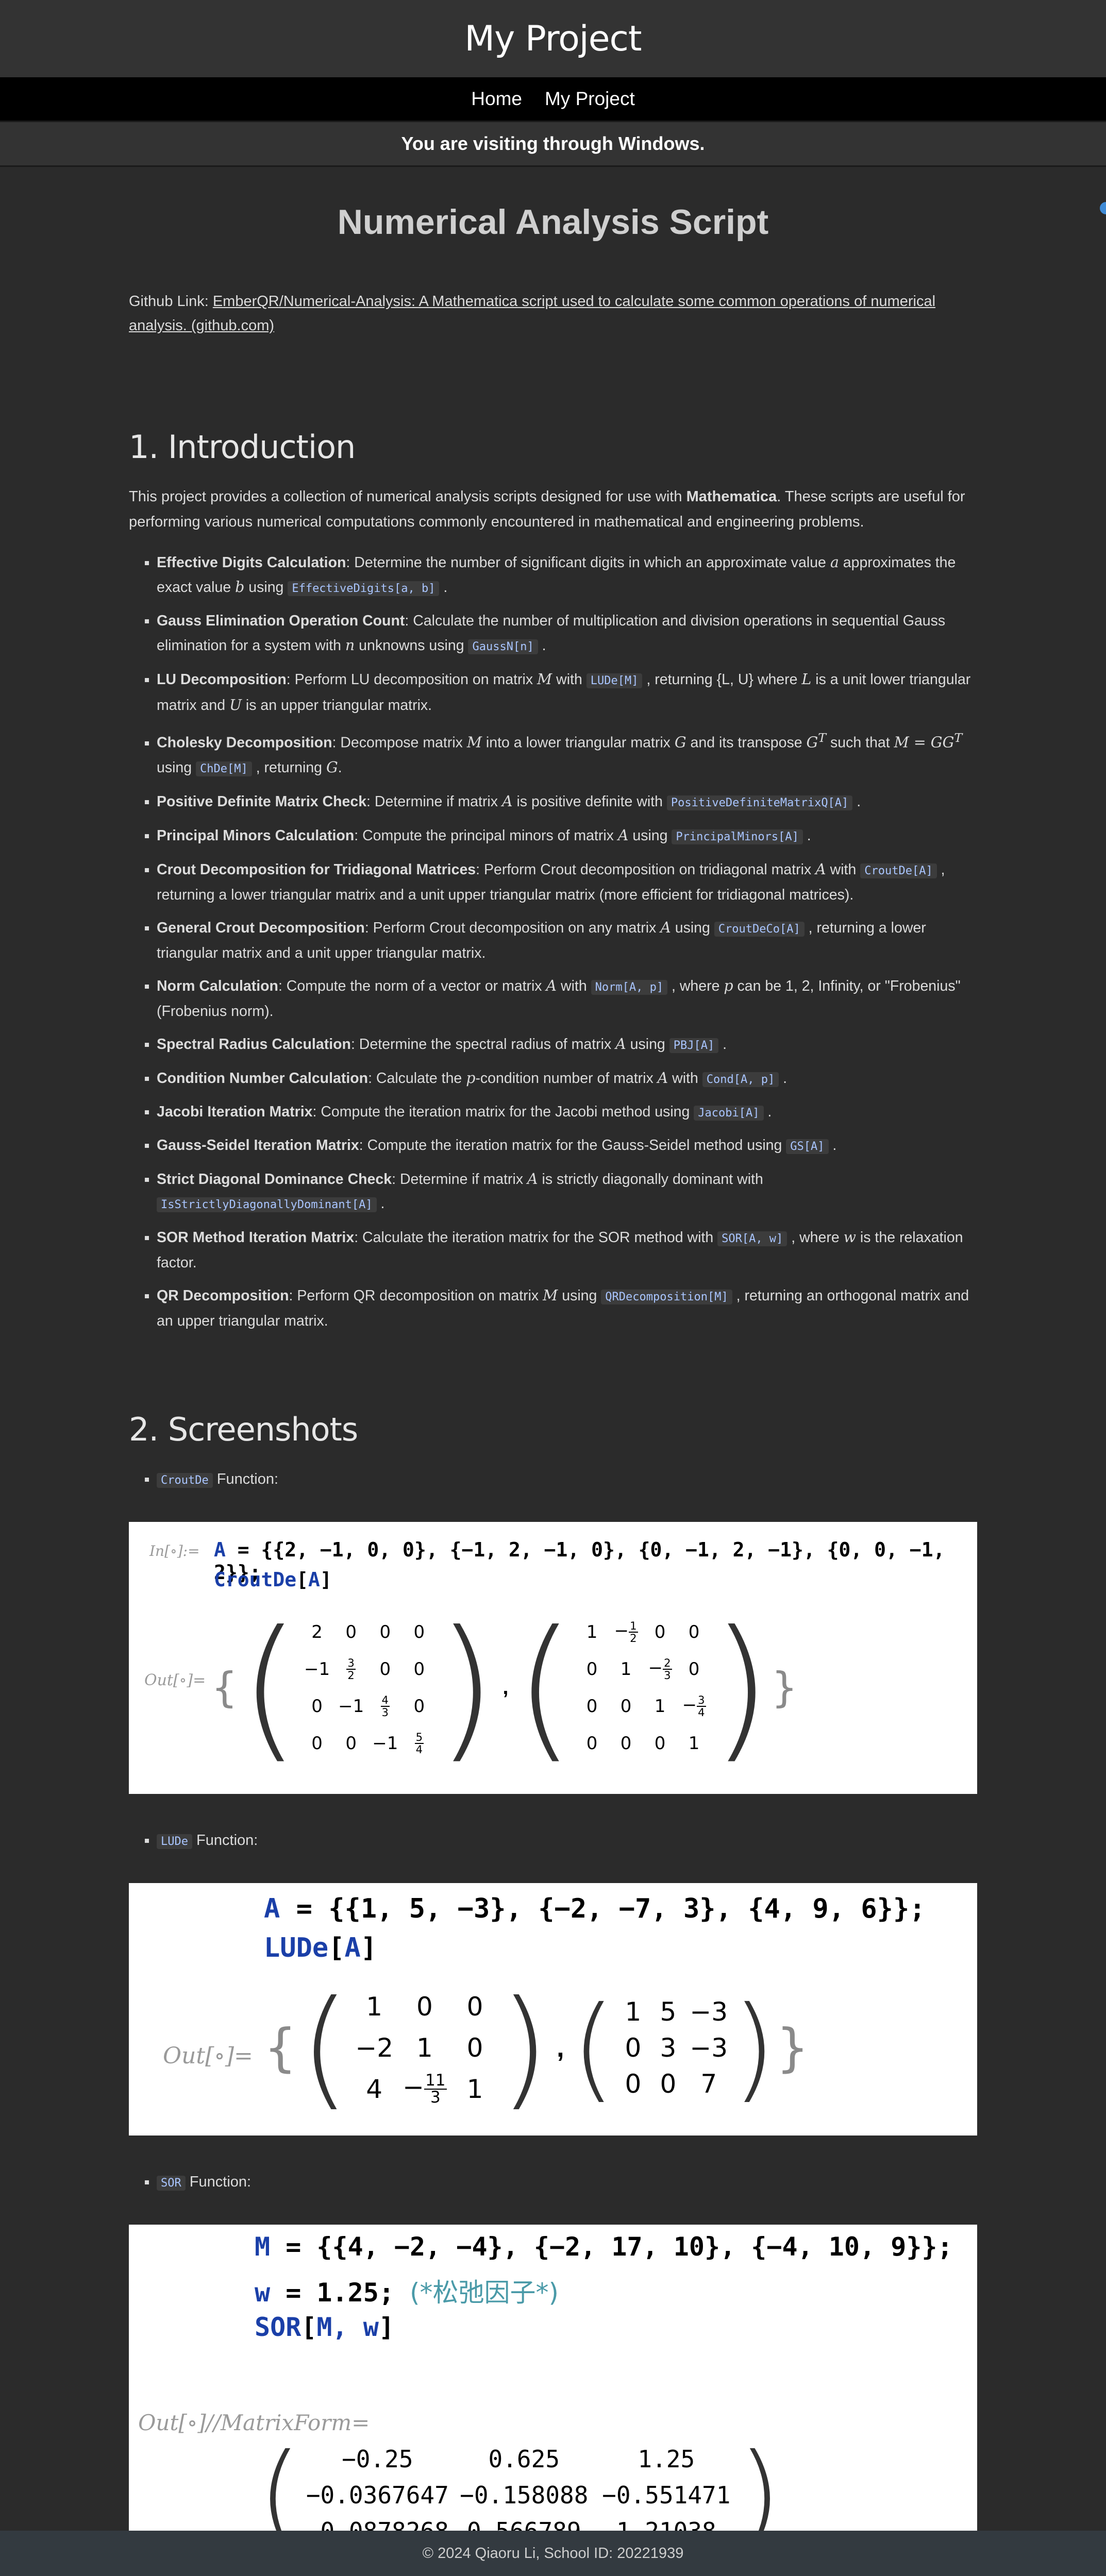  What do you see at coordinates (668, 2011) in the screenshot?
I see `matrix-cell: 5` at bounding box center [668, 2011].